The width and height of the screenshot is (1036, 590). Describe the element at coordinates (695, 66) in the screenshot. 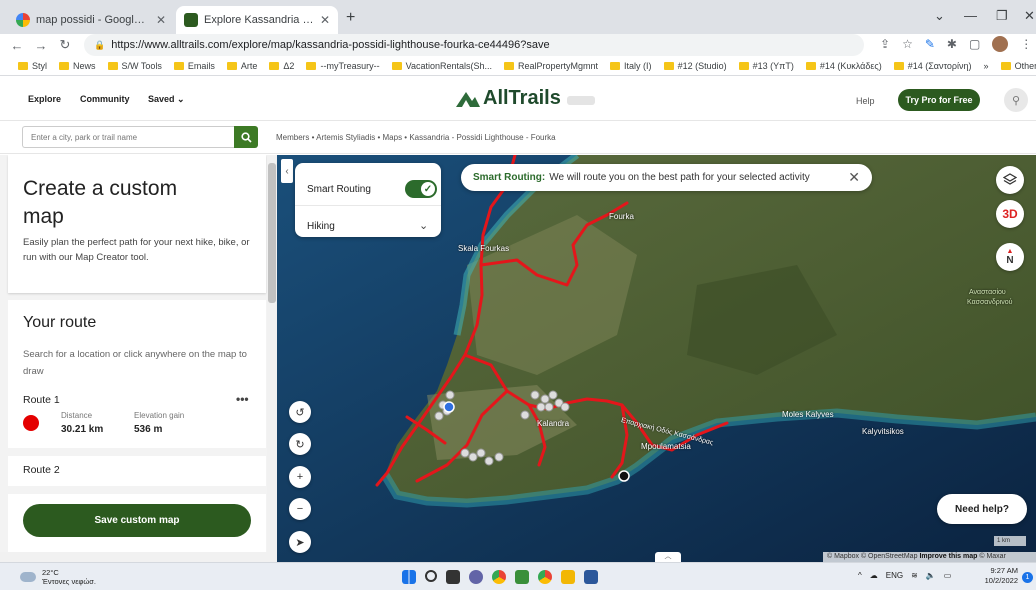

I see `bookmark-item: #12 (Studio)` at that location.